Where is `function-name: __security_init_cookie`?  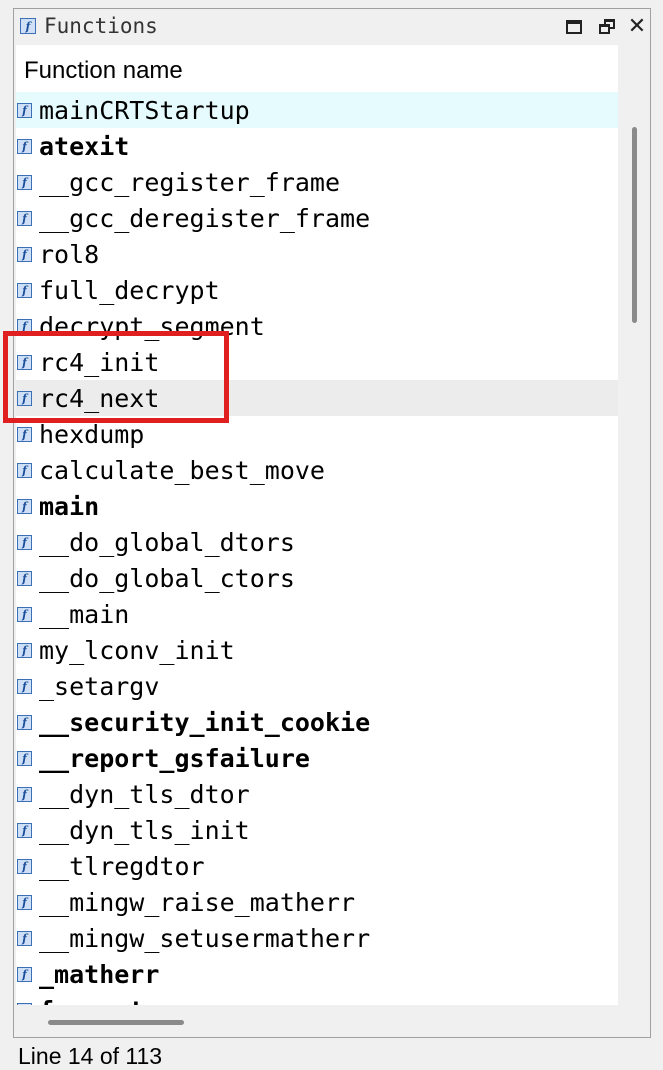
function-name: __security_init_cookie is located at coordinates (205, 722).